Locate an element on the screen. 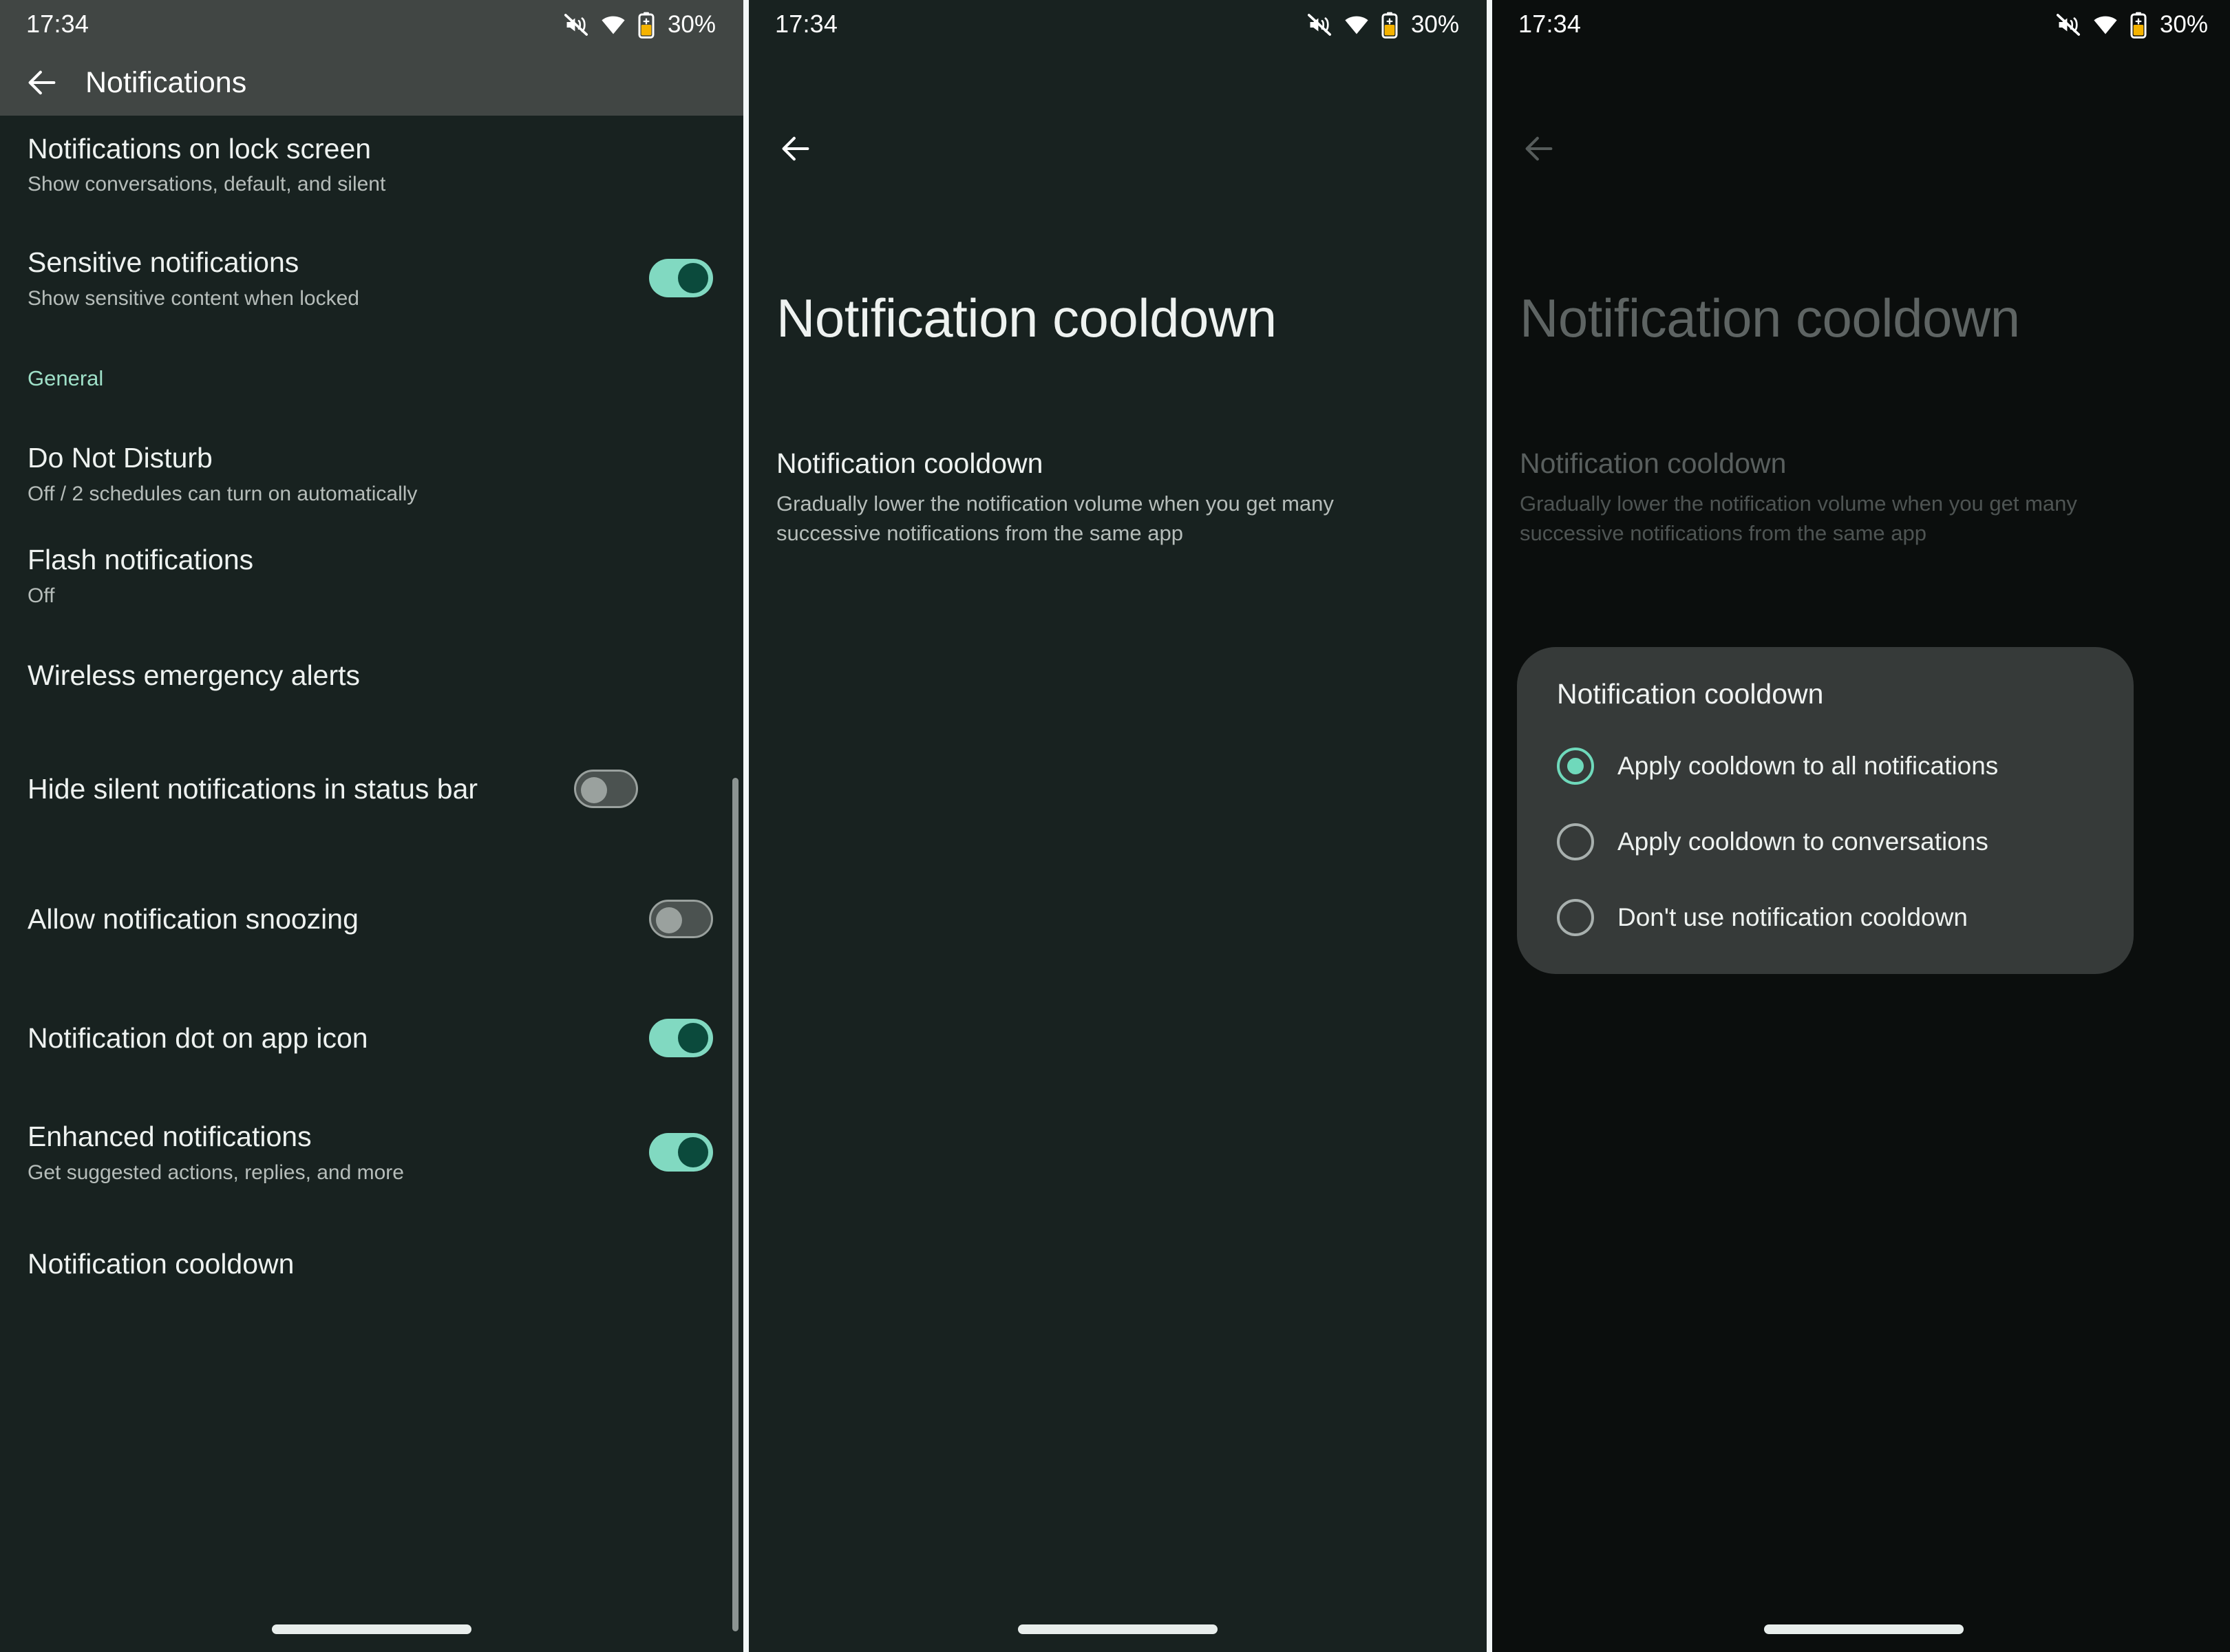 This screenshot has height=1652, width=2230. radio-option-dont-use: Don't use notification cooldown is located at coordinates (1825, 917).